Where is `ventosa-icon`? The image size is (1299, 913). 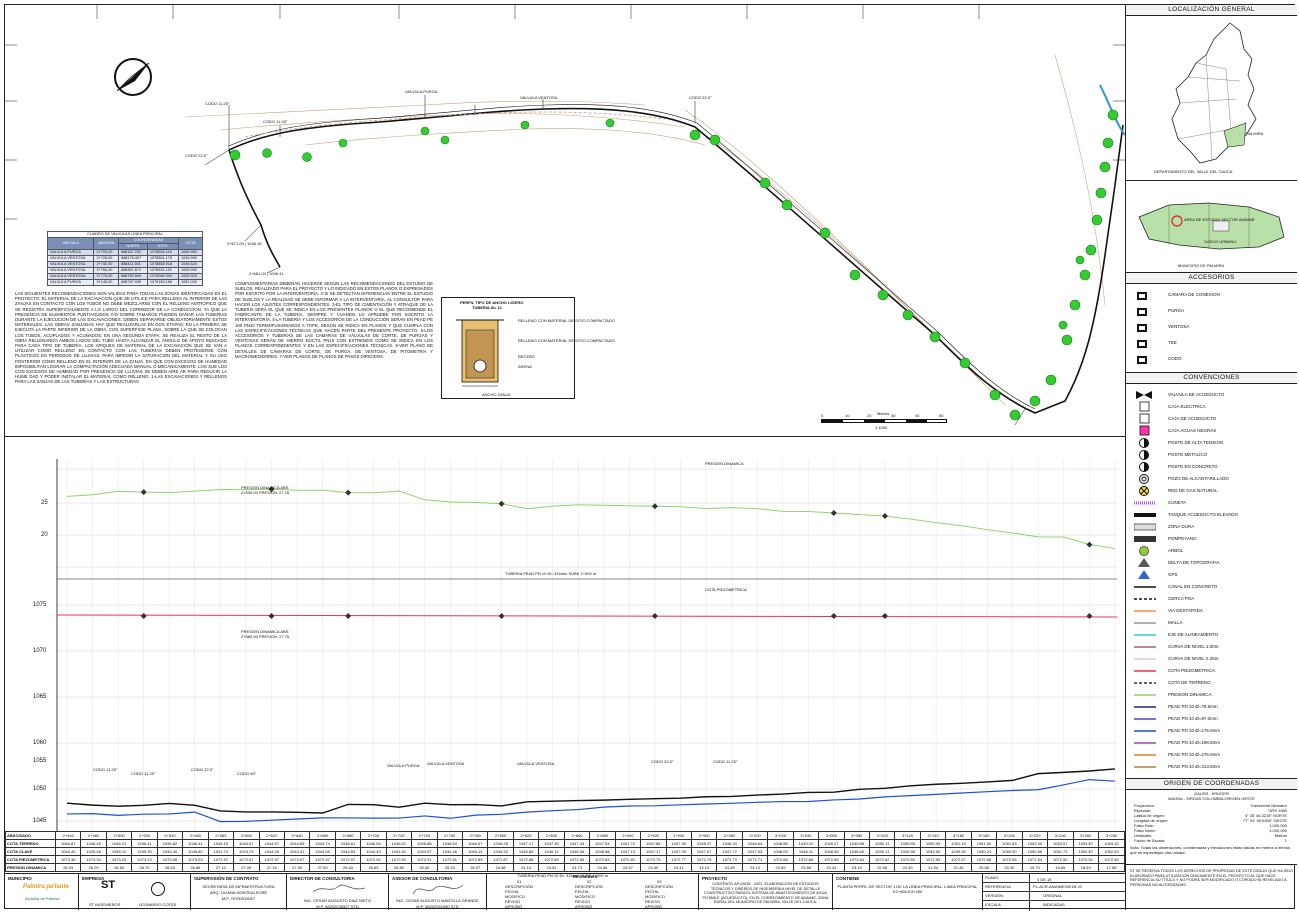
ventosa-icon is located at coordinates (1145, 327).